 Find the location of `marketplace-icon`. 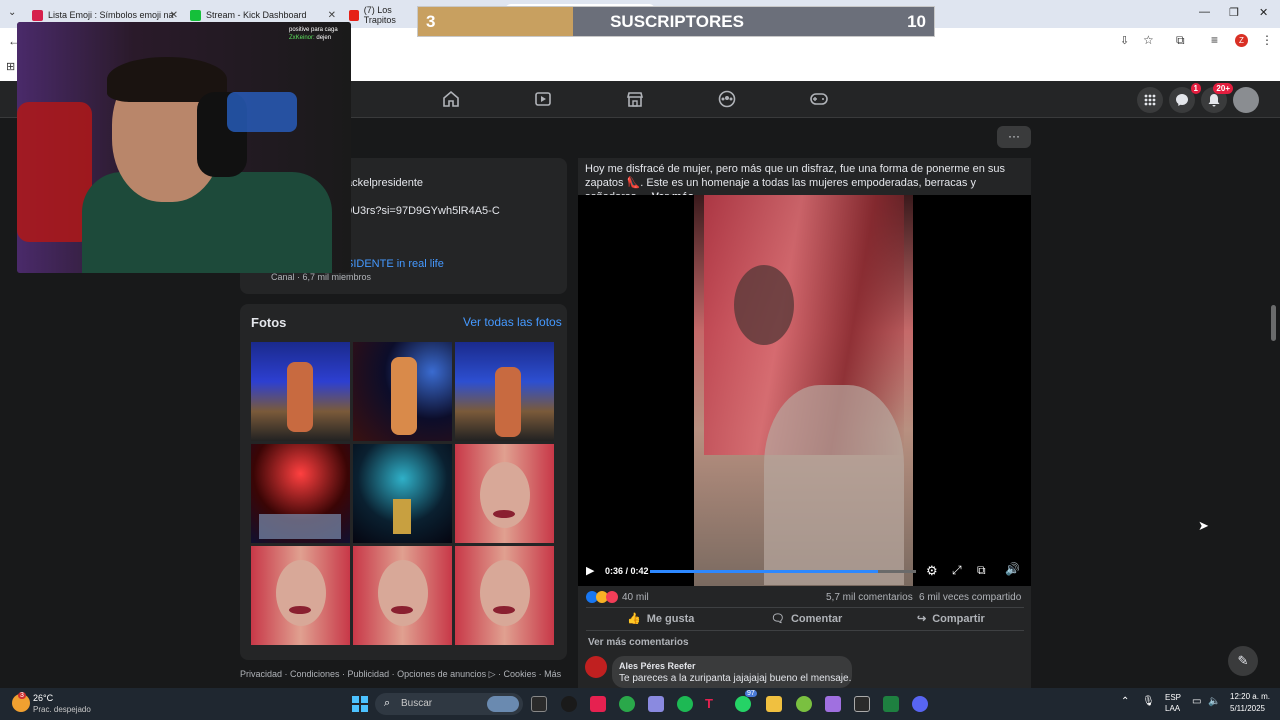

marketplace-icon is located at coordinates (635, 99).